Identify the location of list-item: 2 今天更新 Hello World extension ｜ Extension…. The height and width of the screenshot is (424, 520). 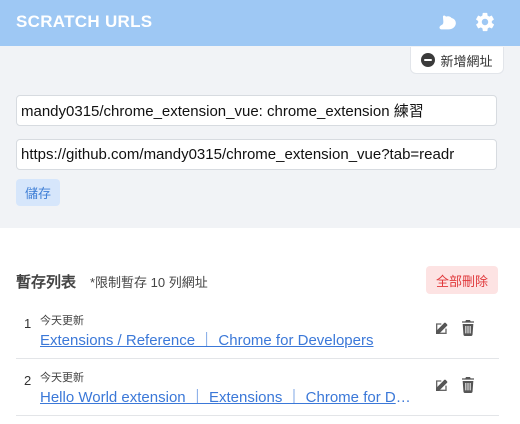
(257, 388).